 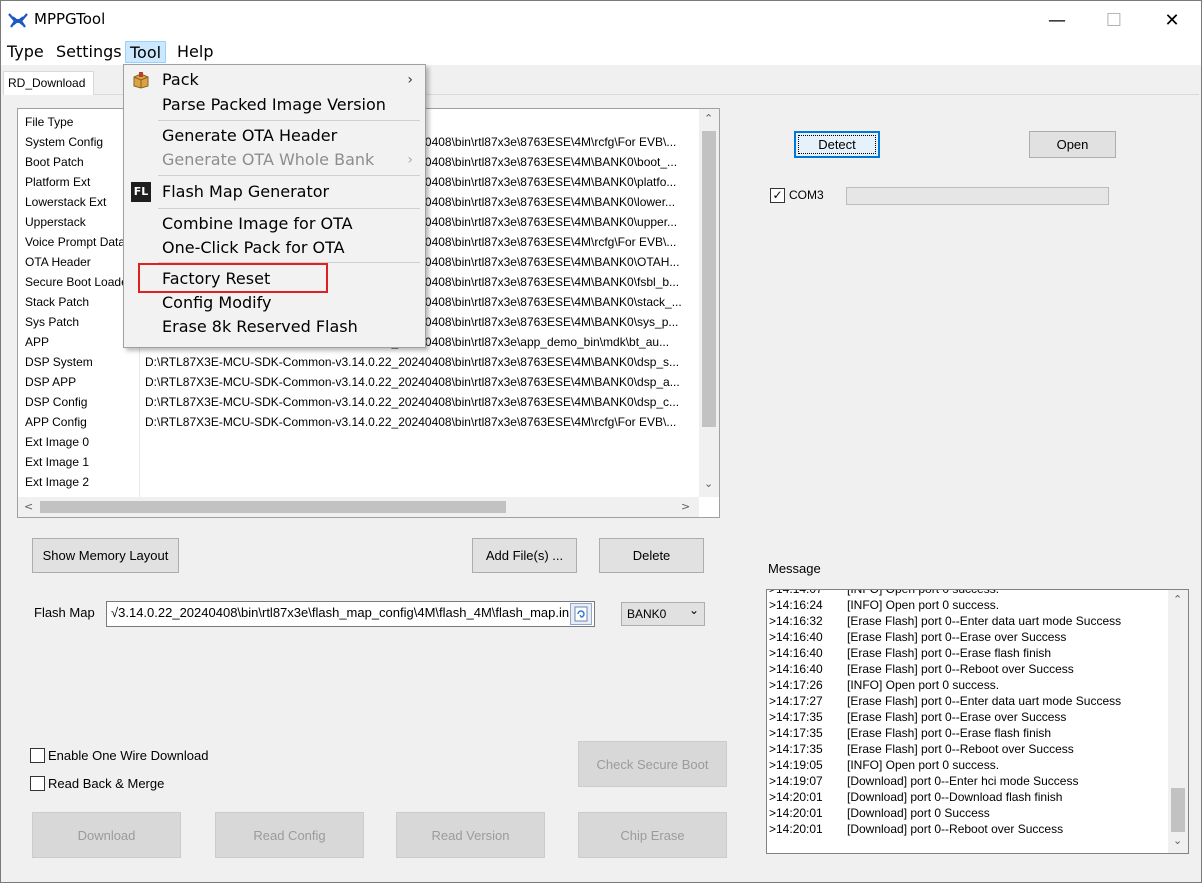 I want to click on app-logo-icon, so click(x=18, y=20).